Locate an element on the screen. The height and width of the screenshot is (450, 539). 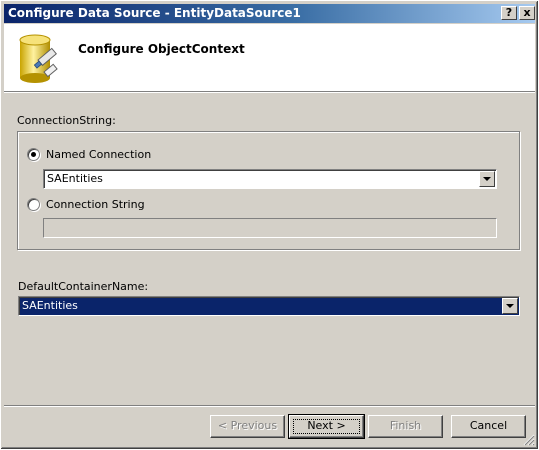
named-connection-radio is located at coordinates (33, 154).